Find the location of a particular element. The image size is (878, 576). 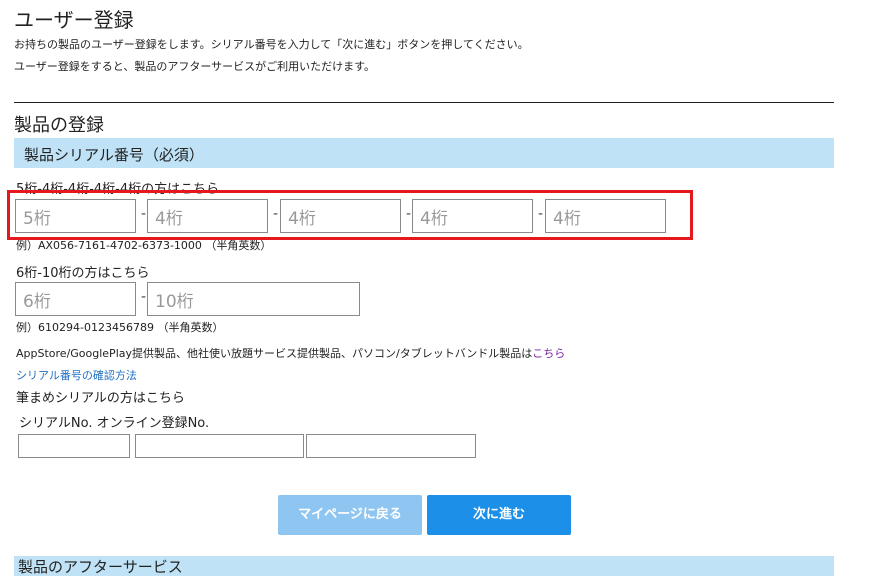

highlight-box is located at coordinates (350, 215).